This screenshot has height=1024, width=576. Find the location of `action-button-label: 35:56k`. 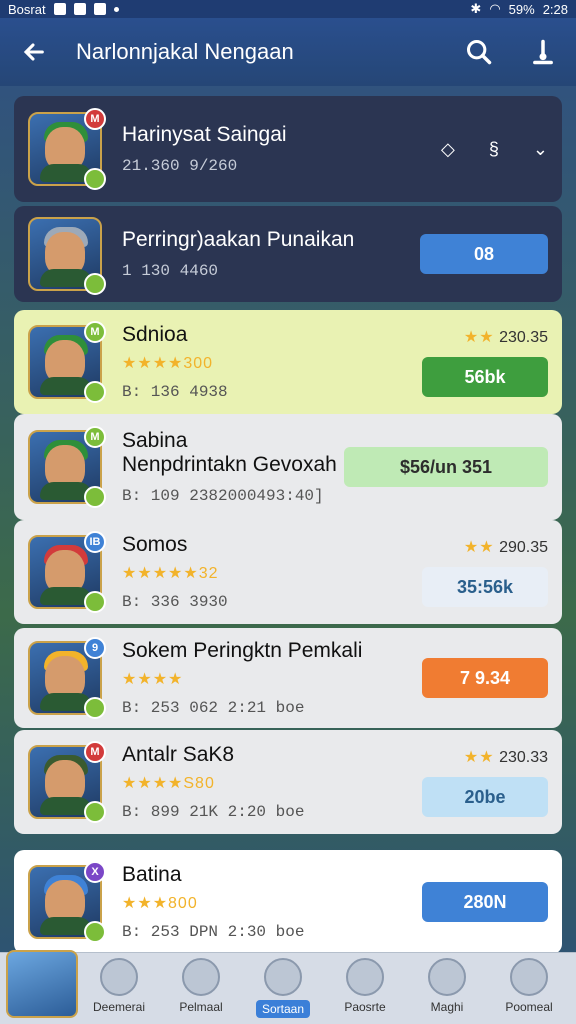

action-button-label: 35:56k is located at coordinates (485, 586).